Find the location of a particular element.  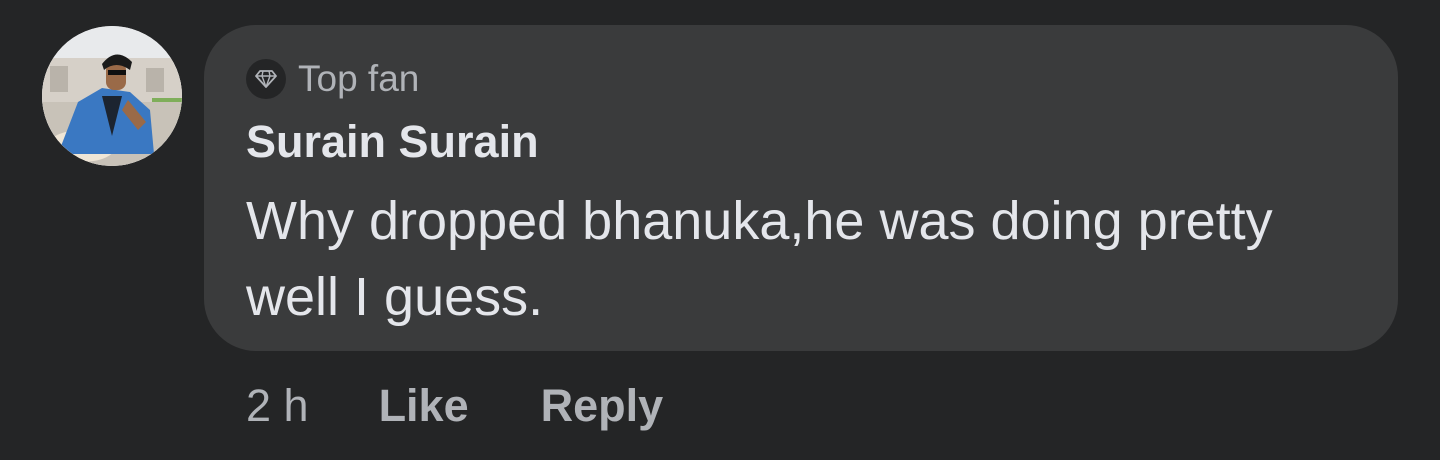

top-fan-badge: Top fan is located at coordinates (332, 79).